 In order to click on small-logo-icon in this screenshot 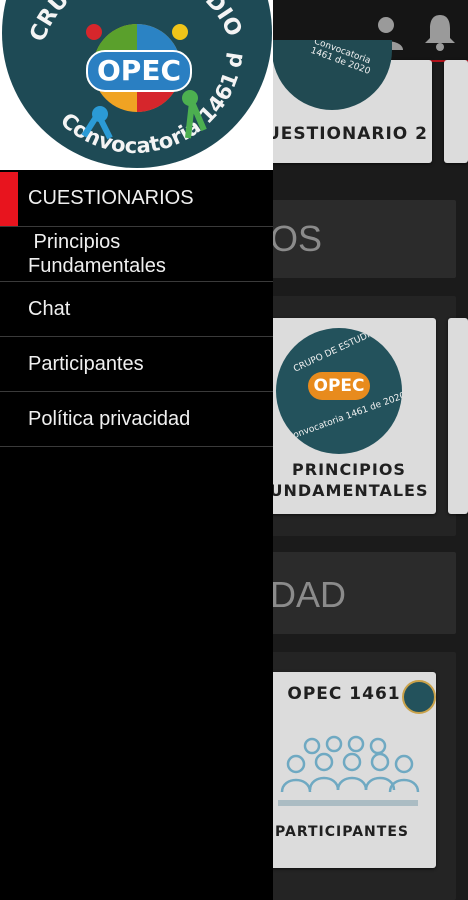, I will do `click(419, 697)`.